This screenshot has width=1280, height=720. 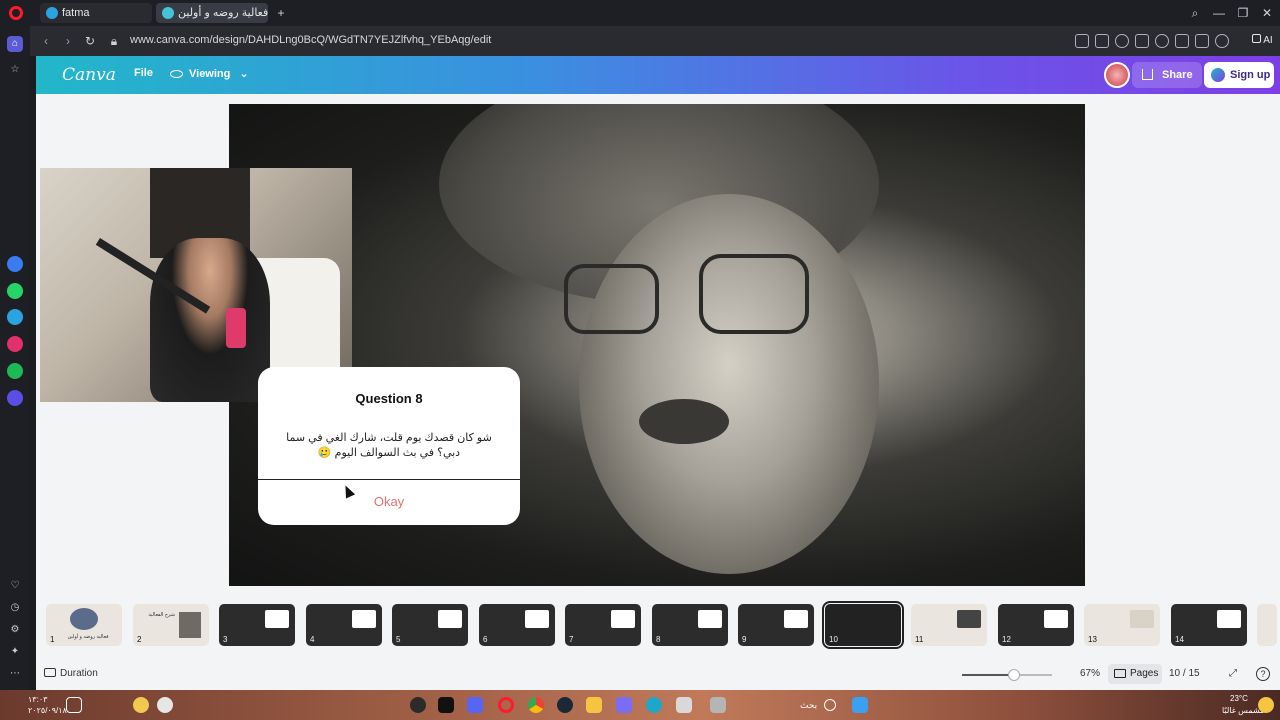 What do you see at coordinates (1167, 75) in the screenshot?
I see `share-button: Share` at bounding box center [1167, 75].